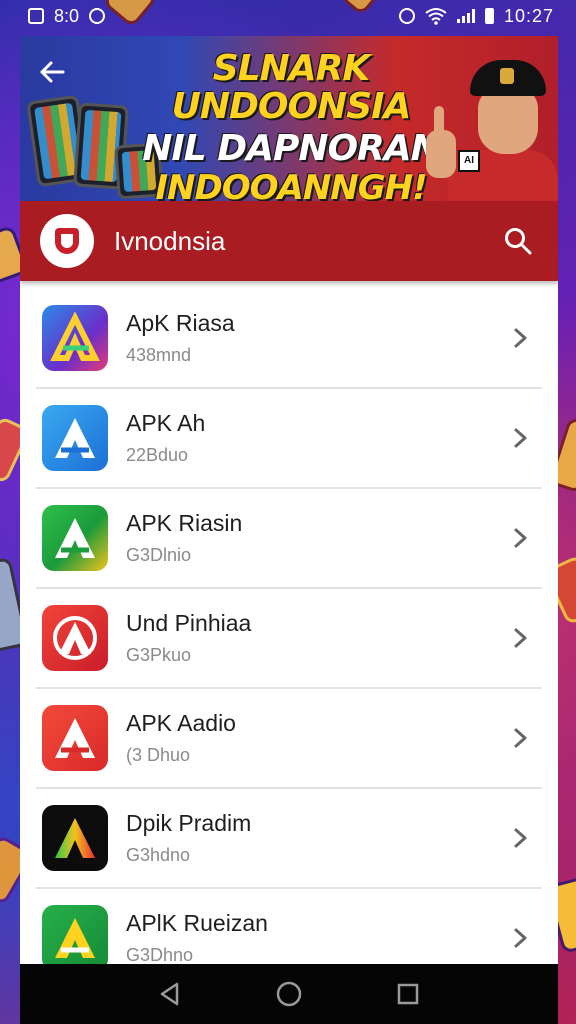 This screenshot has width=576, height=1024. Describe the element at coordinates (67, 241) in the screenshot. I see `app-logo` at that location.